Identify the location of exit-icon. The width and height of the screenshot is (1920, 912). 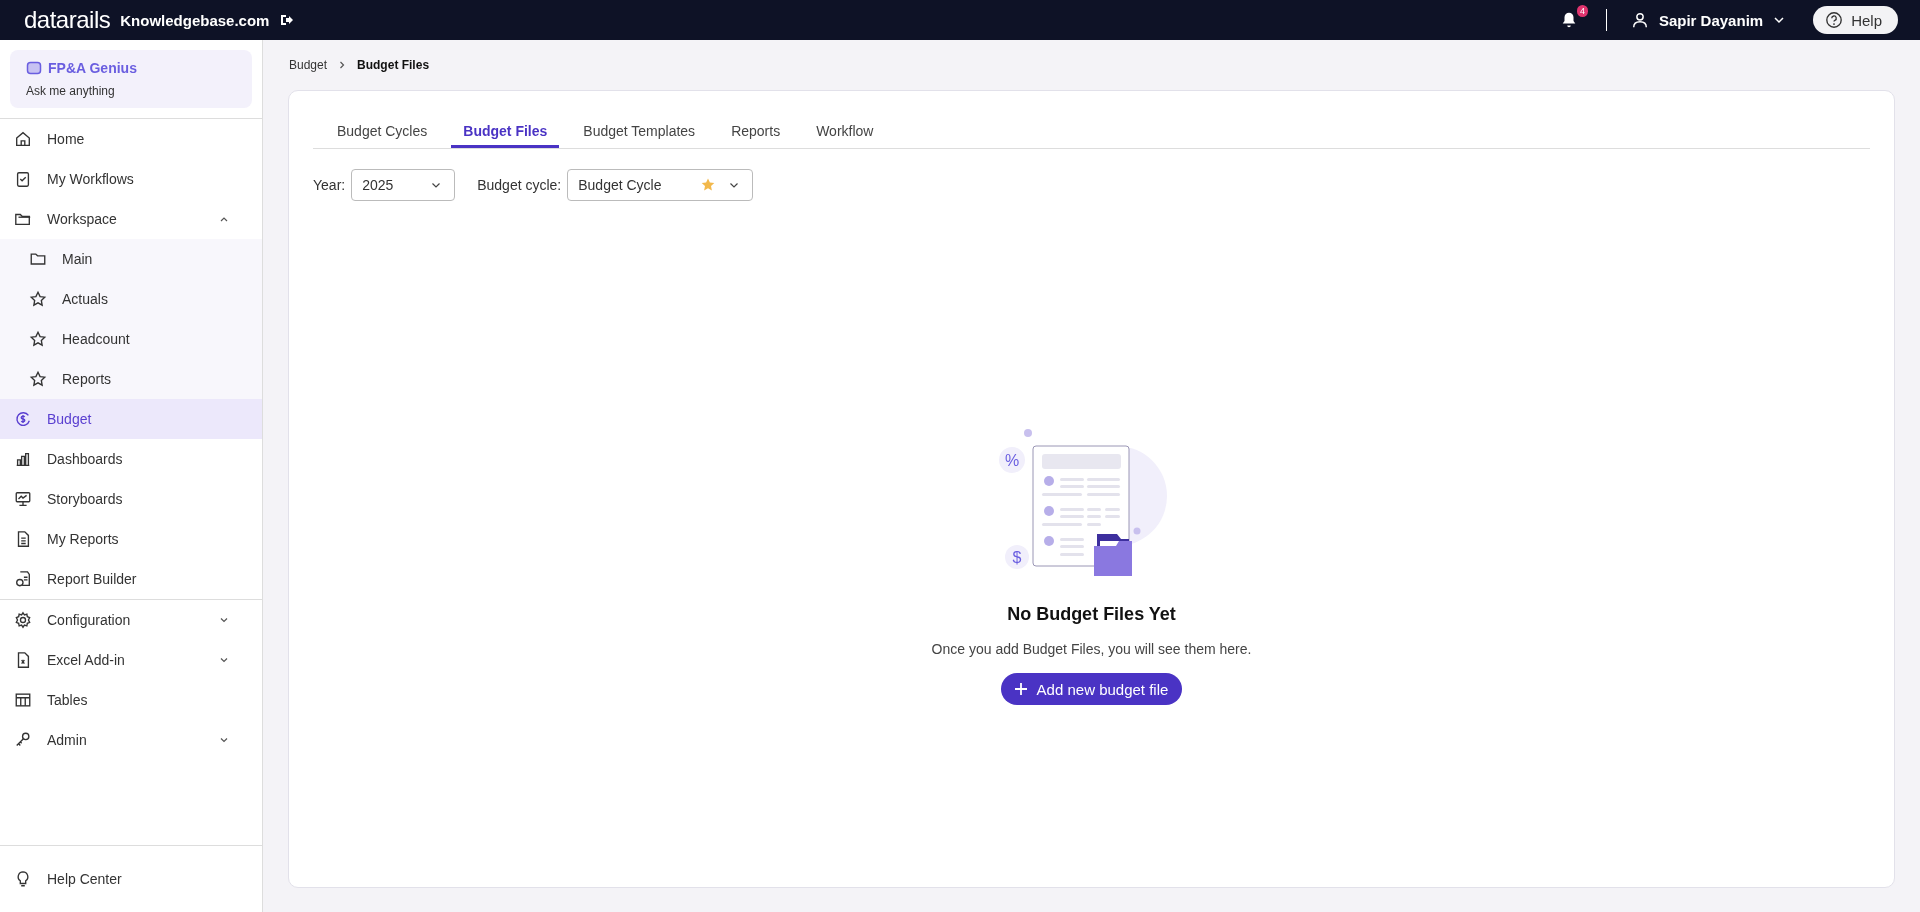
(286, 20).